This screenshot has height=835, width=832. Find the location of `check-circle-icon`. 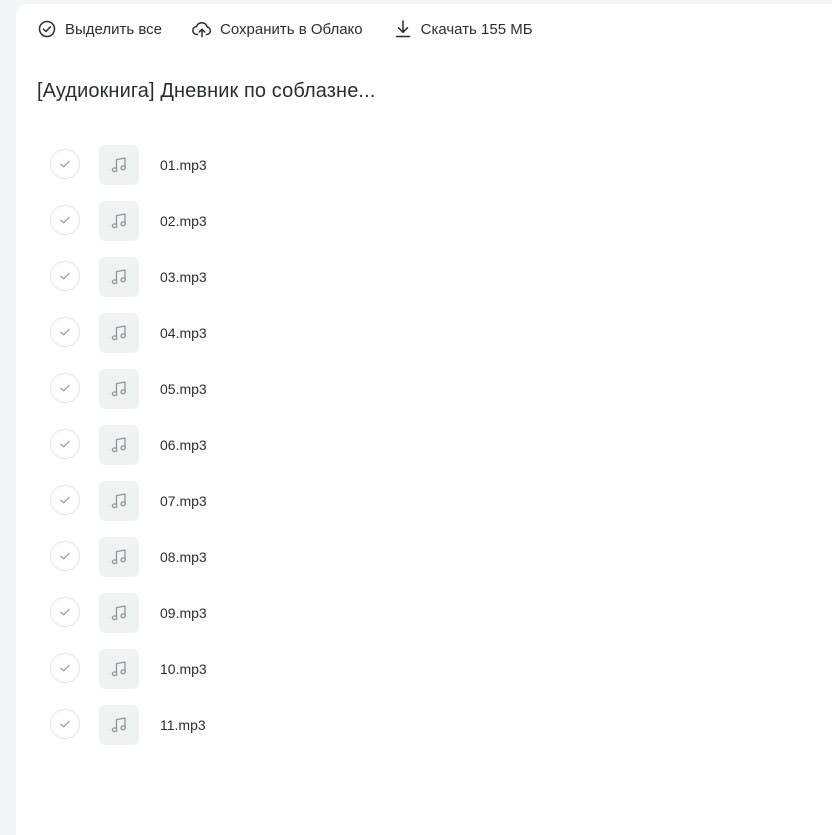

check-circle-icon is located at coordinates (47, 29).